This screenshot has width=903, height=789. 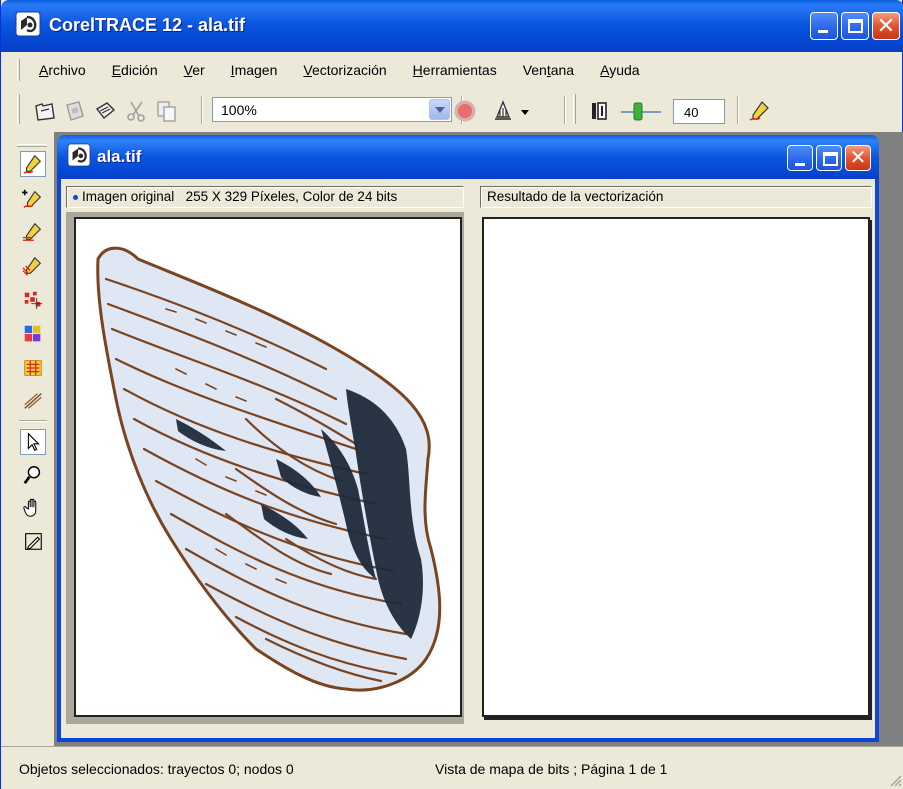 I want to click on menu-vectorización: Vectorización, so click(x=344, y=70).